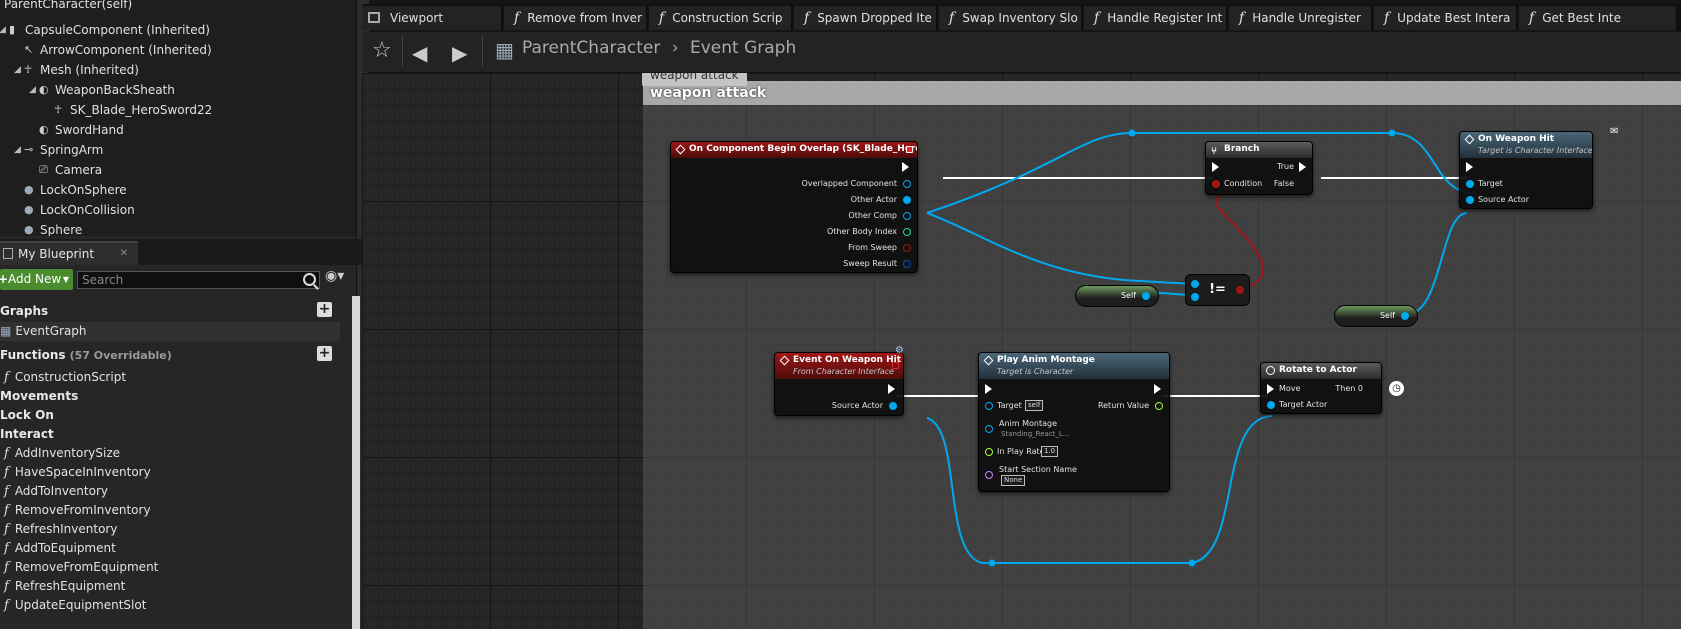 This screenshot has width=1681, height=629. Describe the element at coordinates (1302, 184) in the screenshot. I see `exec-false-pin` at that location.